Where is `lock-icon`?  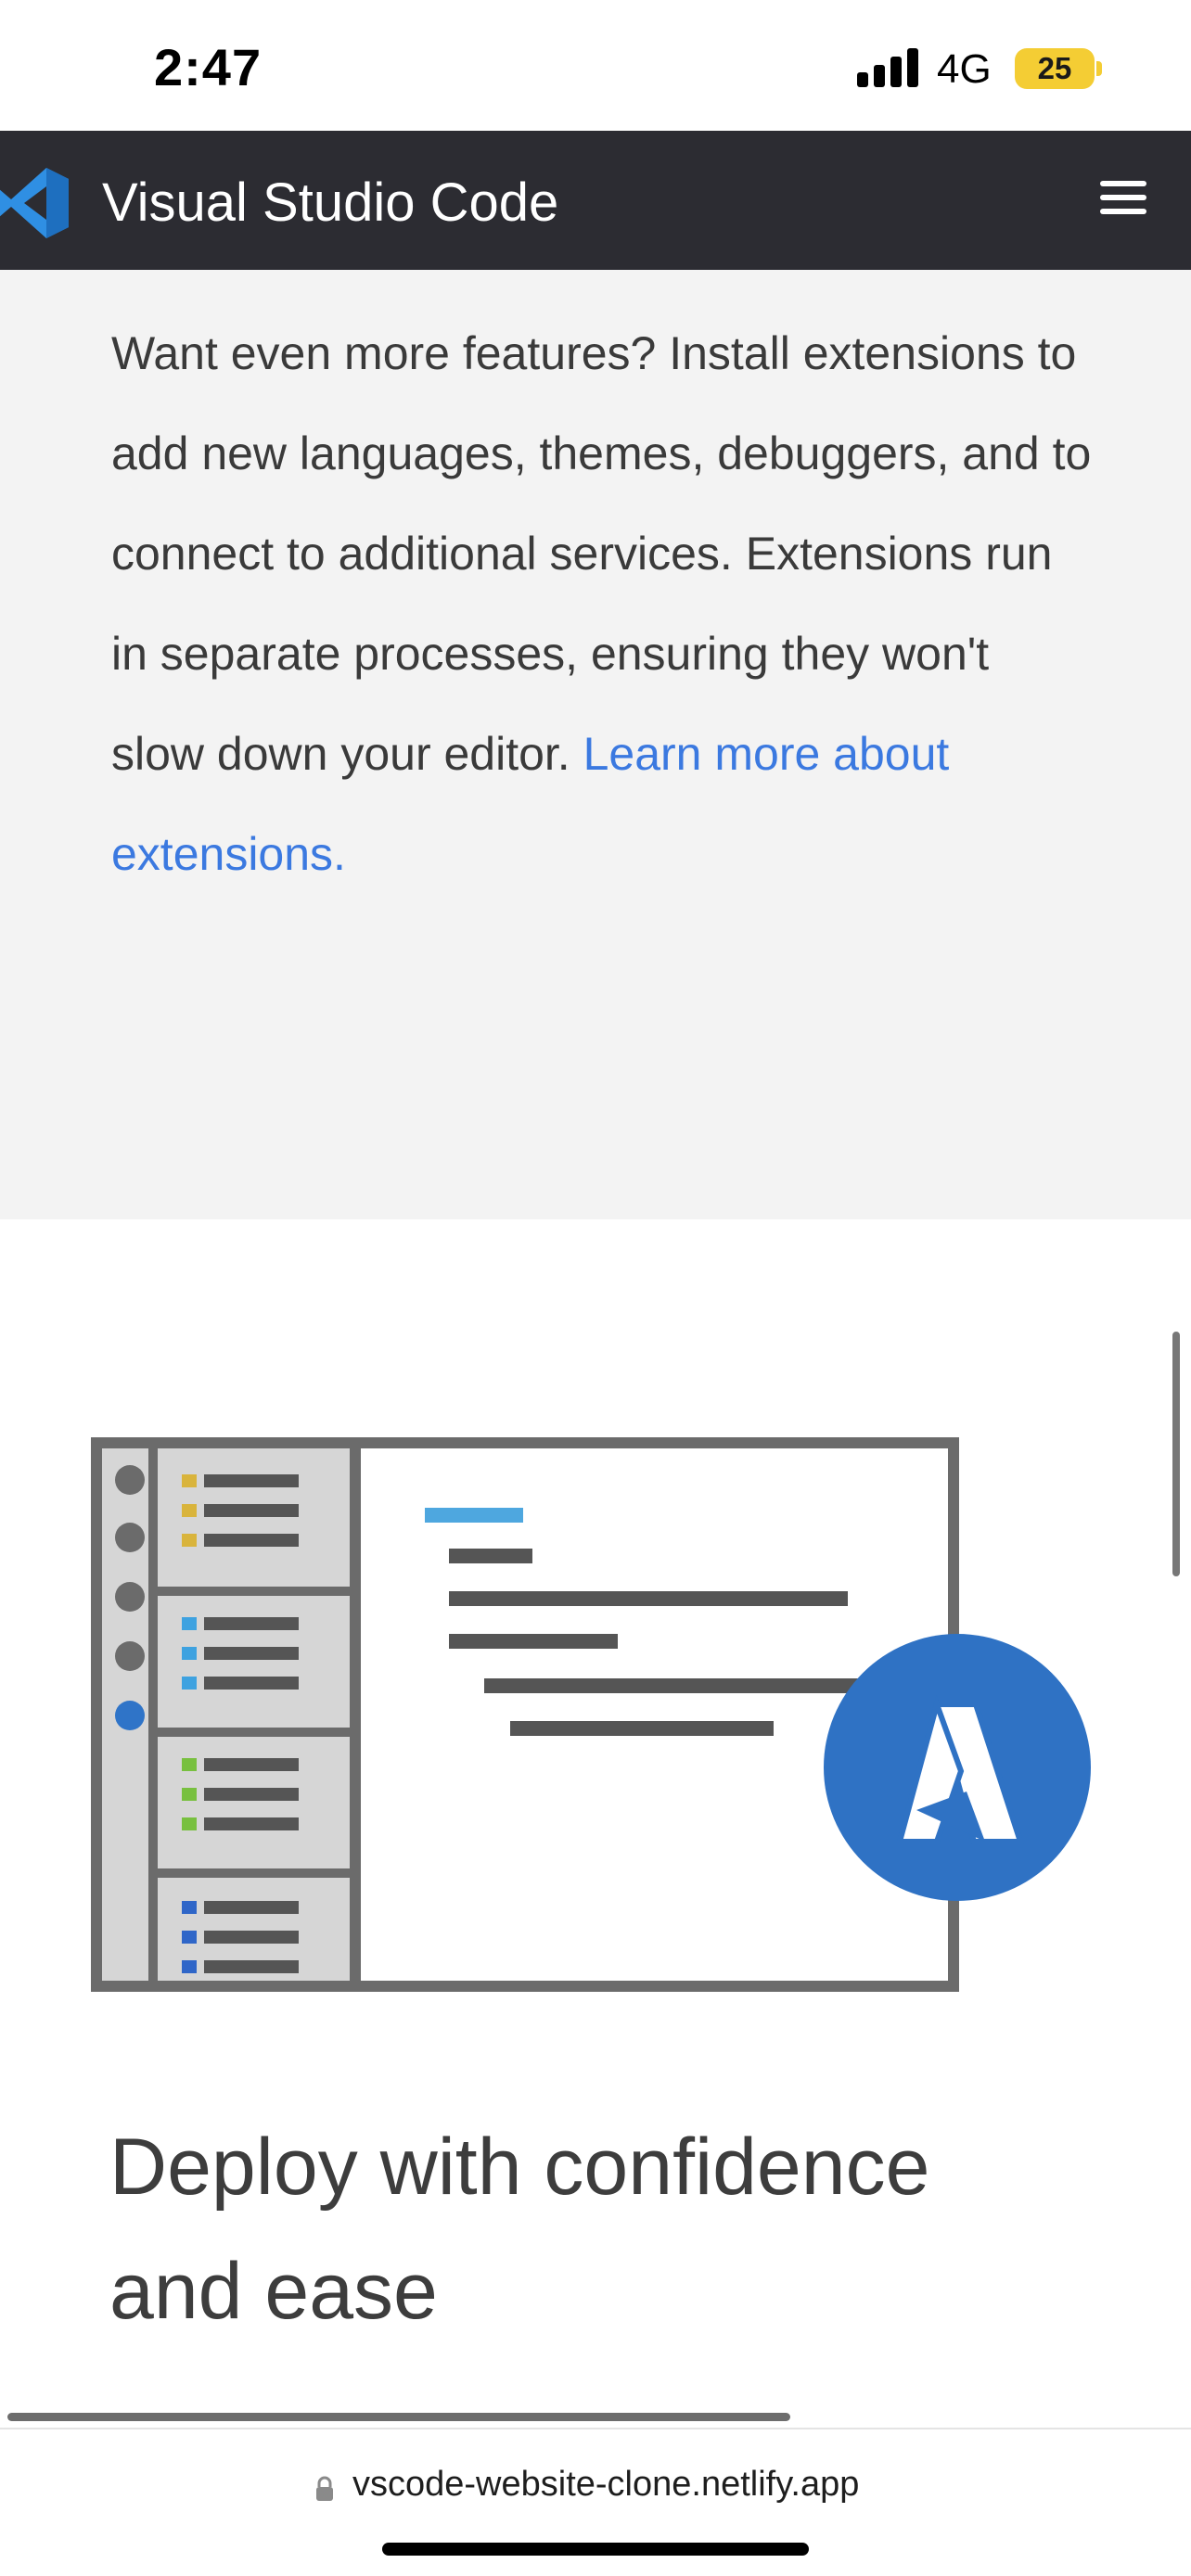 lock-icon is located at coordinates (324, 2488).